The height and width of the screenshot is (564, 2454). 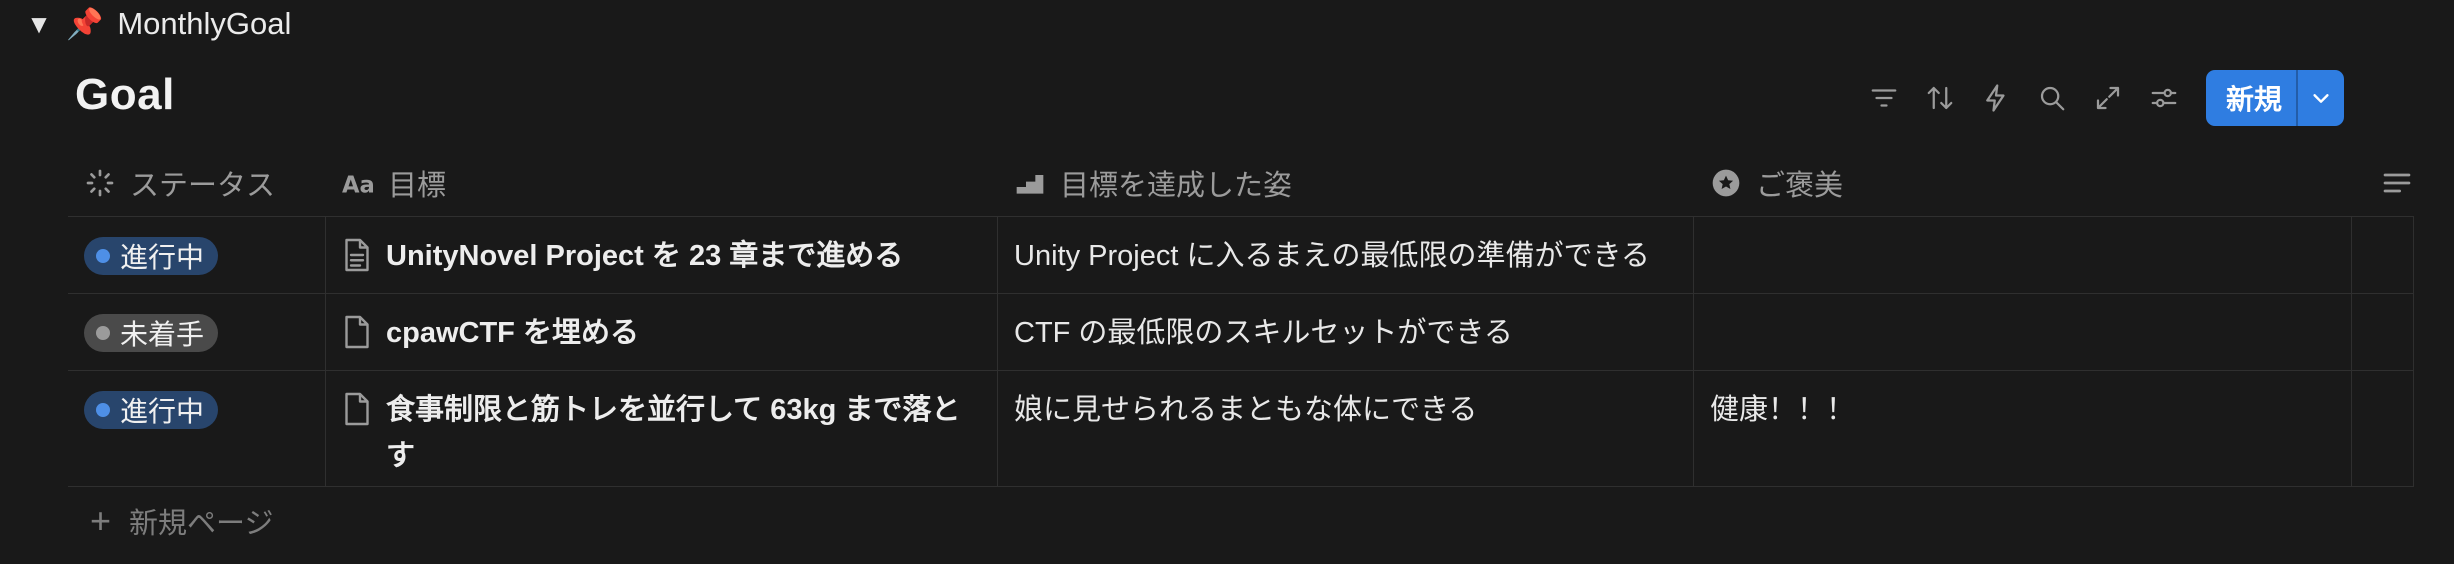 I want to click on search-icon, so click(x=2052, y=98).